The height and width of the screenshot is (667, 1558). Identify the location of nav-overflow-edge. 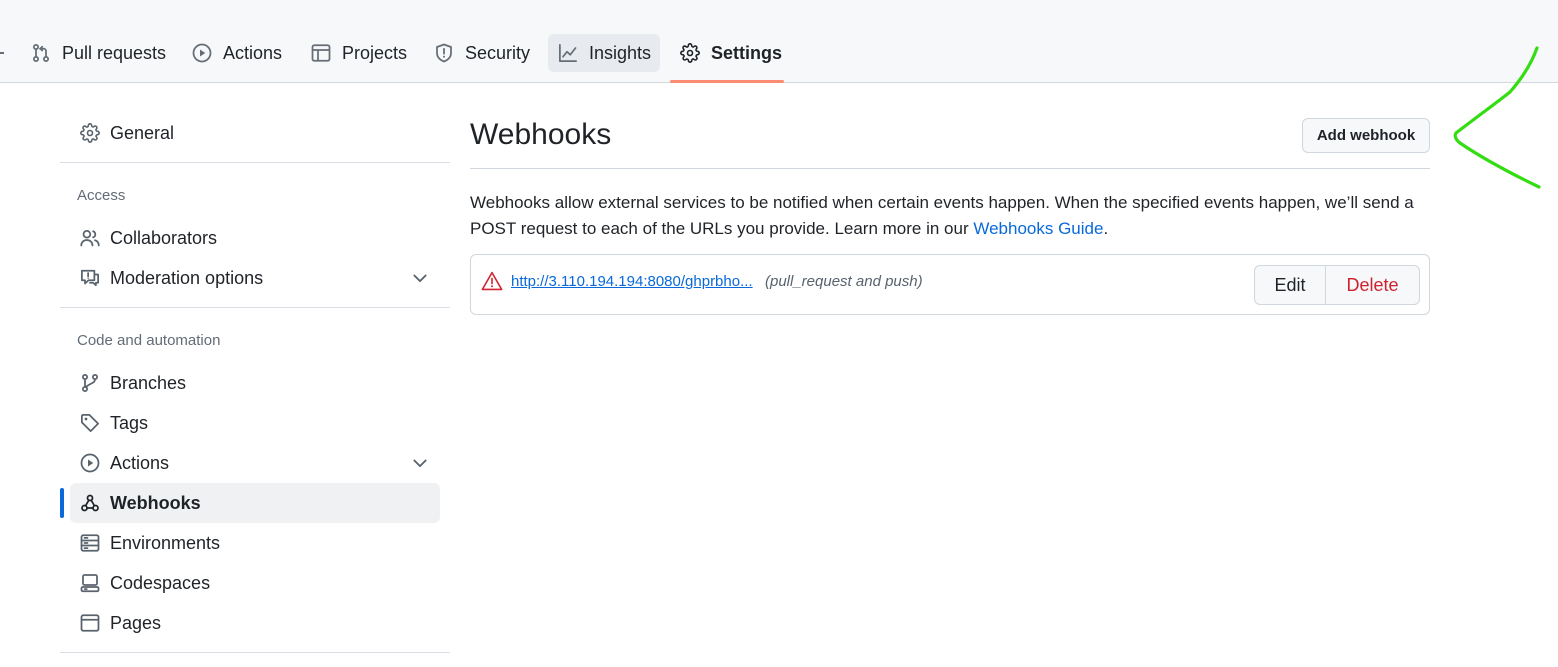
(2, 53).